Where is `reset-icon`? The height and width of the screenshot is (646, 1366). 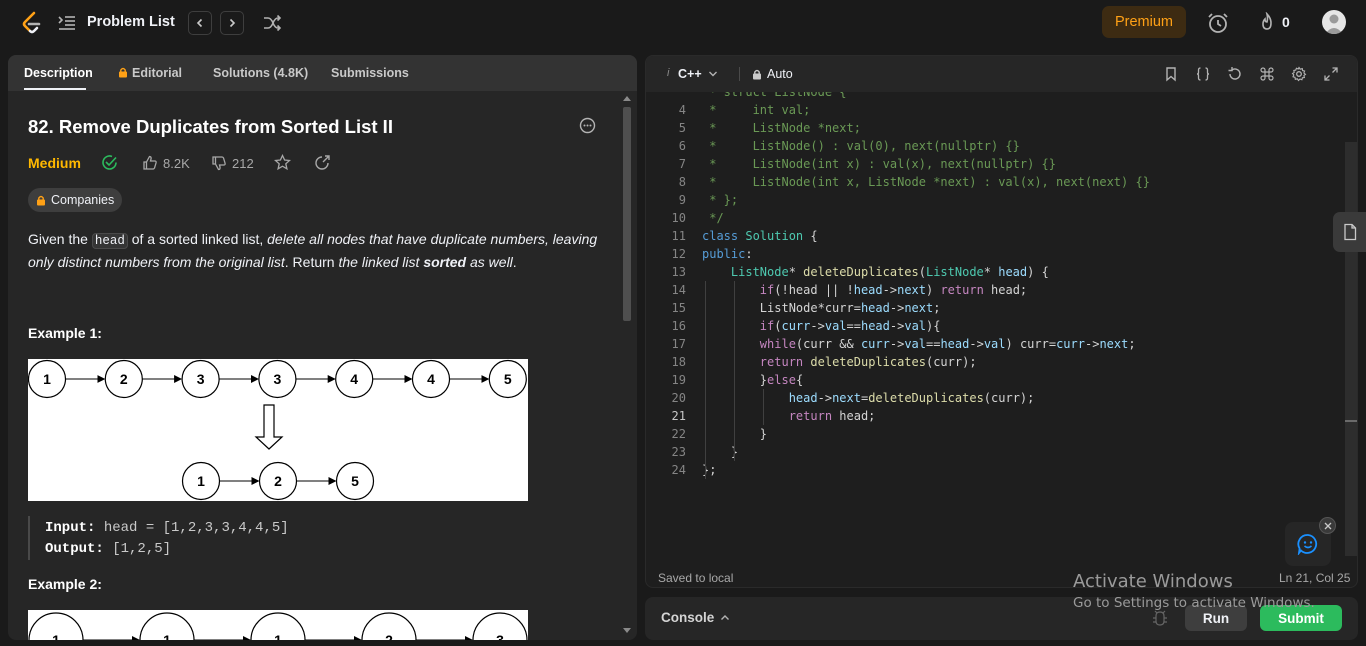
reset-icon is located at coordinates (1235, 74).